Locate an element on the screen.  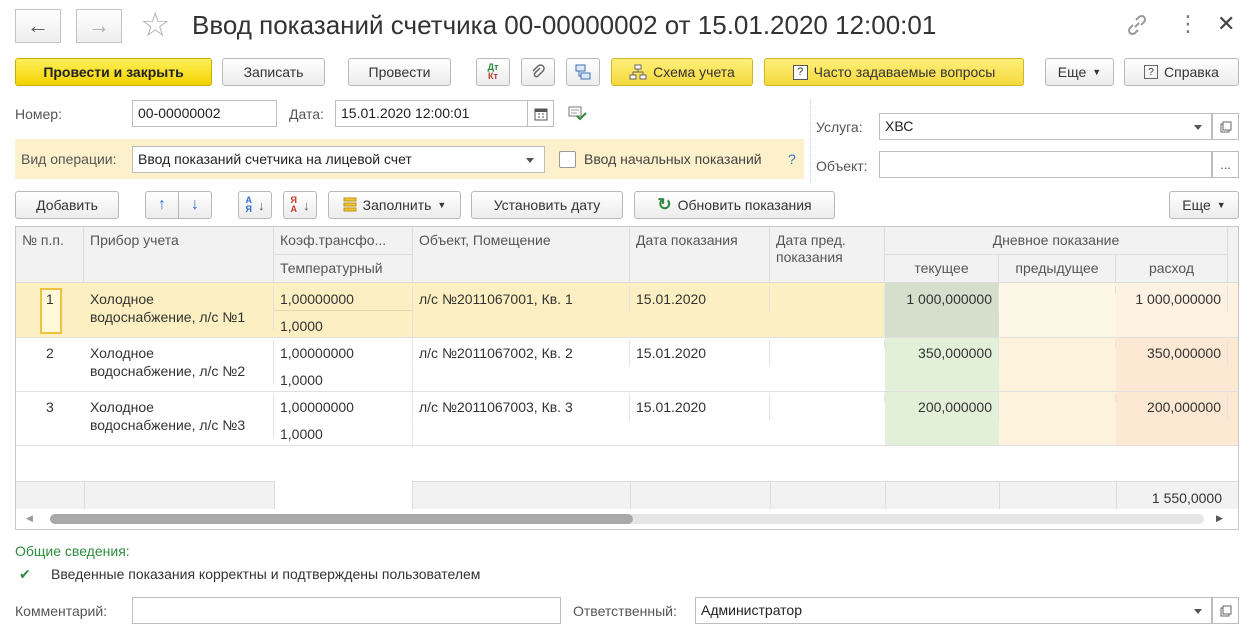
table-more-button: Еще ▼ is located at coordinates (1204, 205).